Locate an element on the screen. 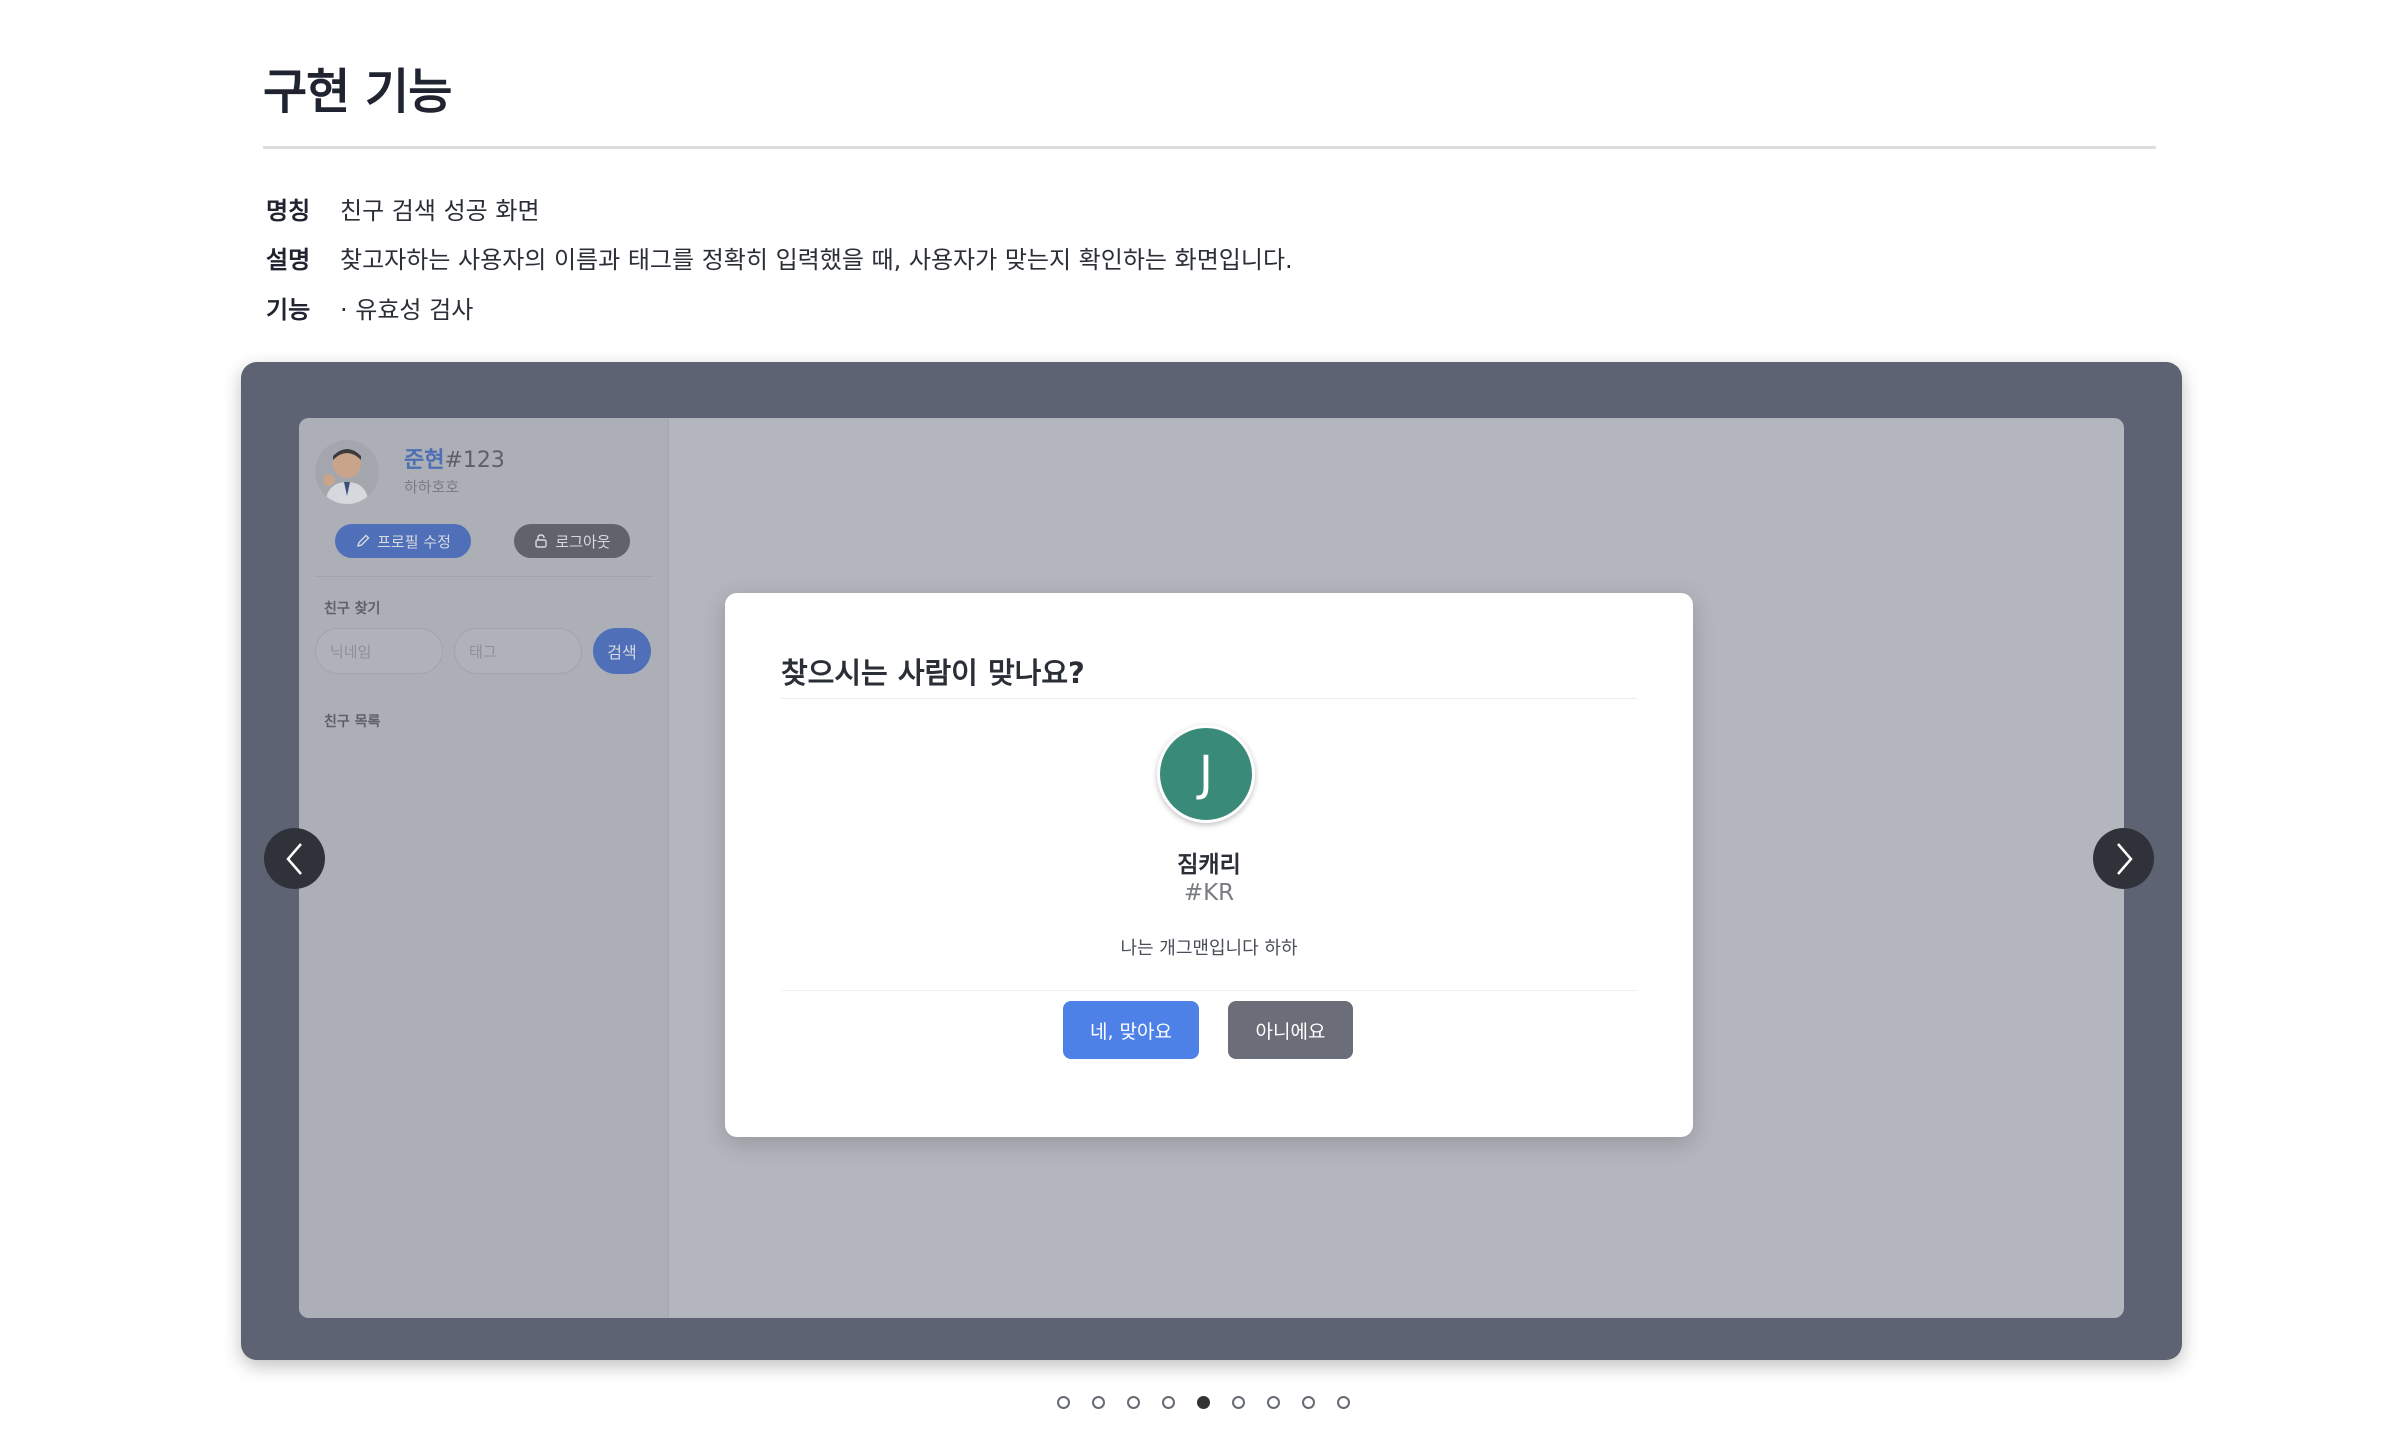 The height and width of the screenshot is (1442, 2400). info-key: 기능 is located at coordinates (288, 310).